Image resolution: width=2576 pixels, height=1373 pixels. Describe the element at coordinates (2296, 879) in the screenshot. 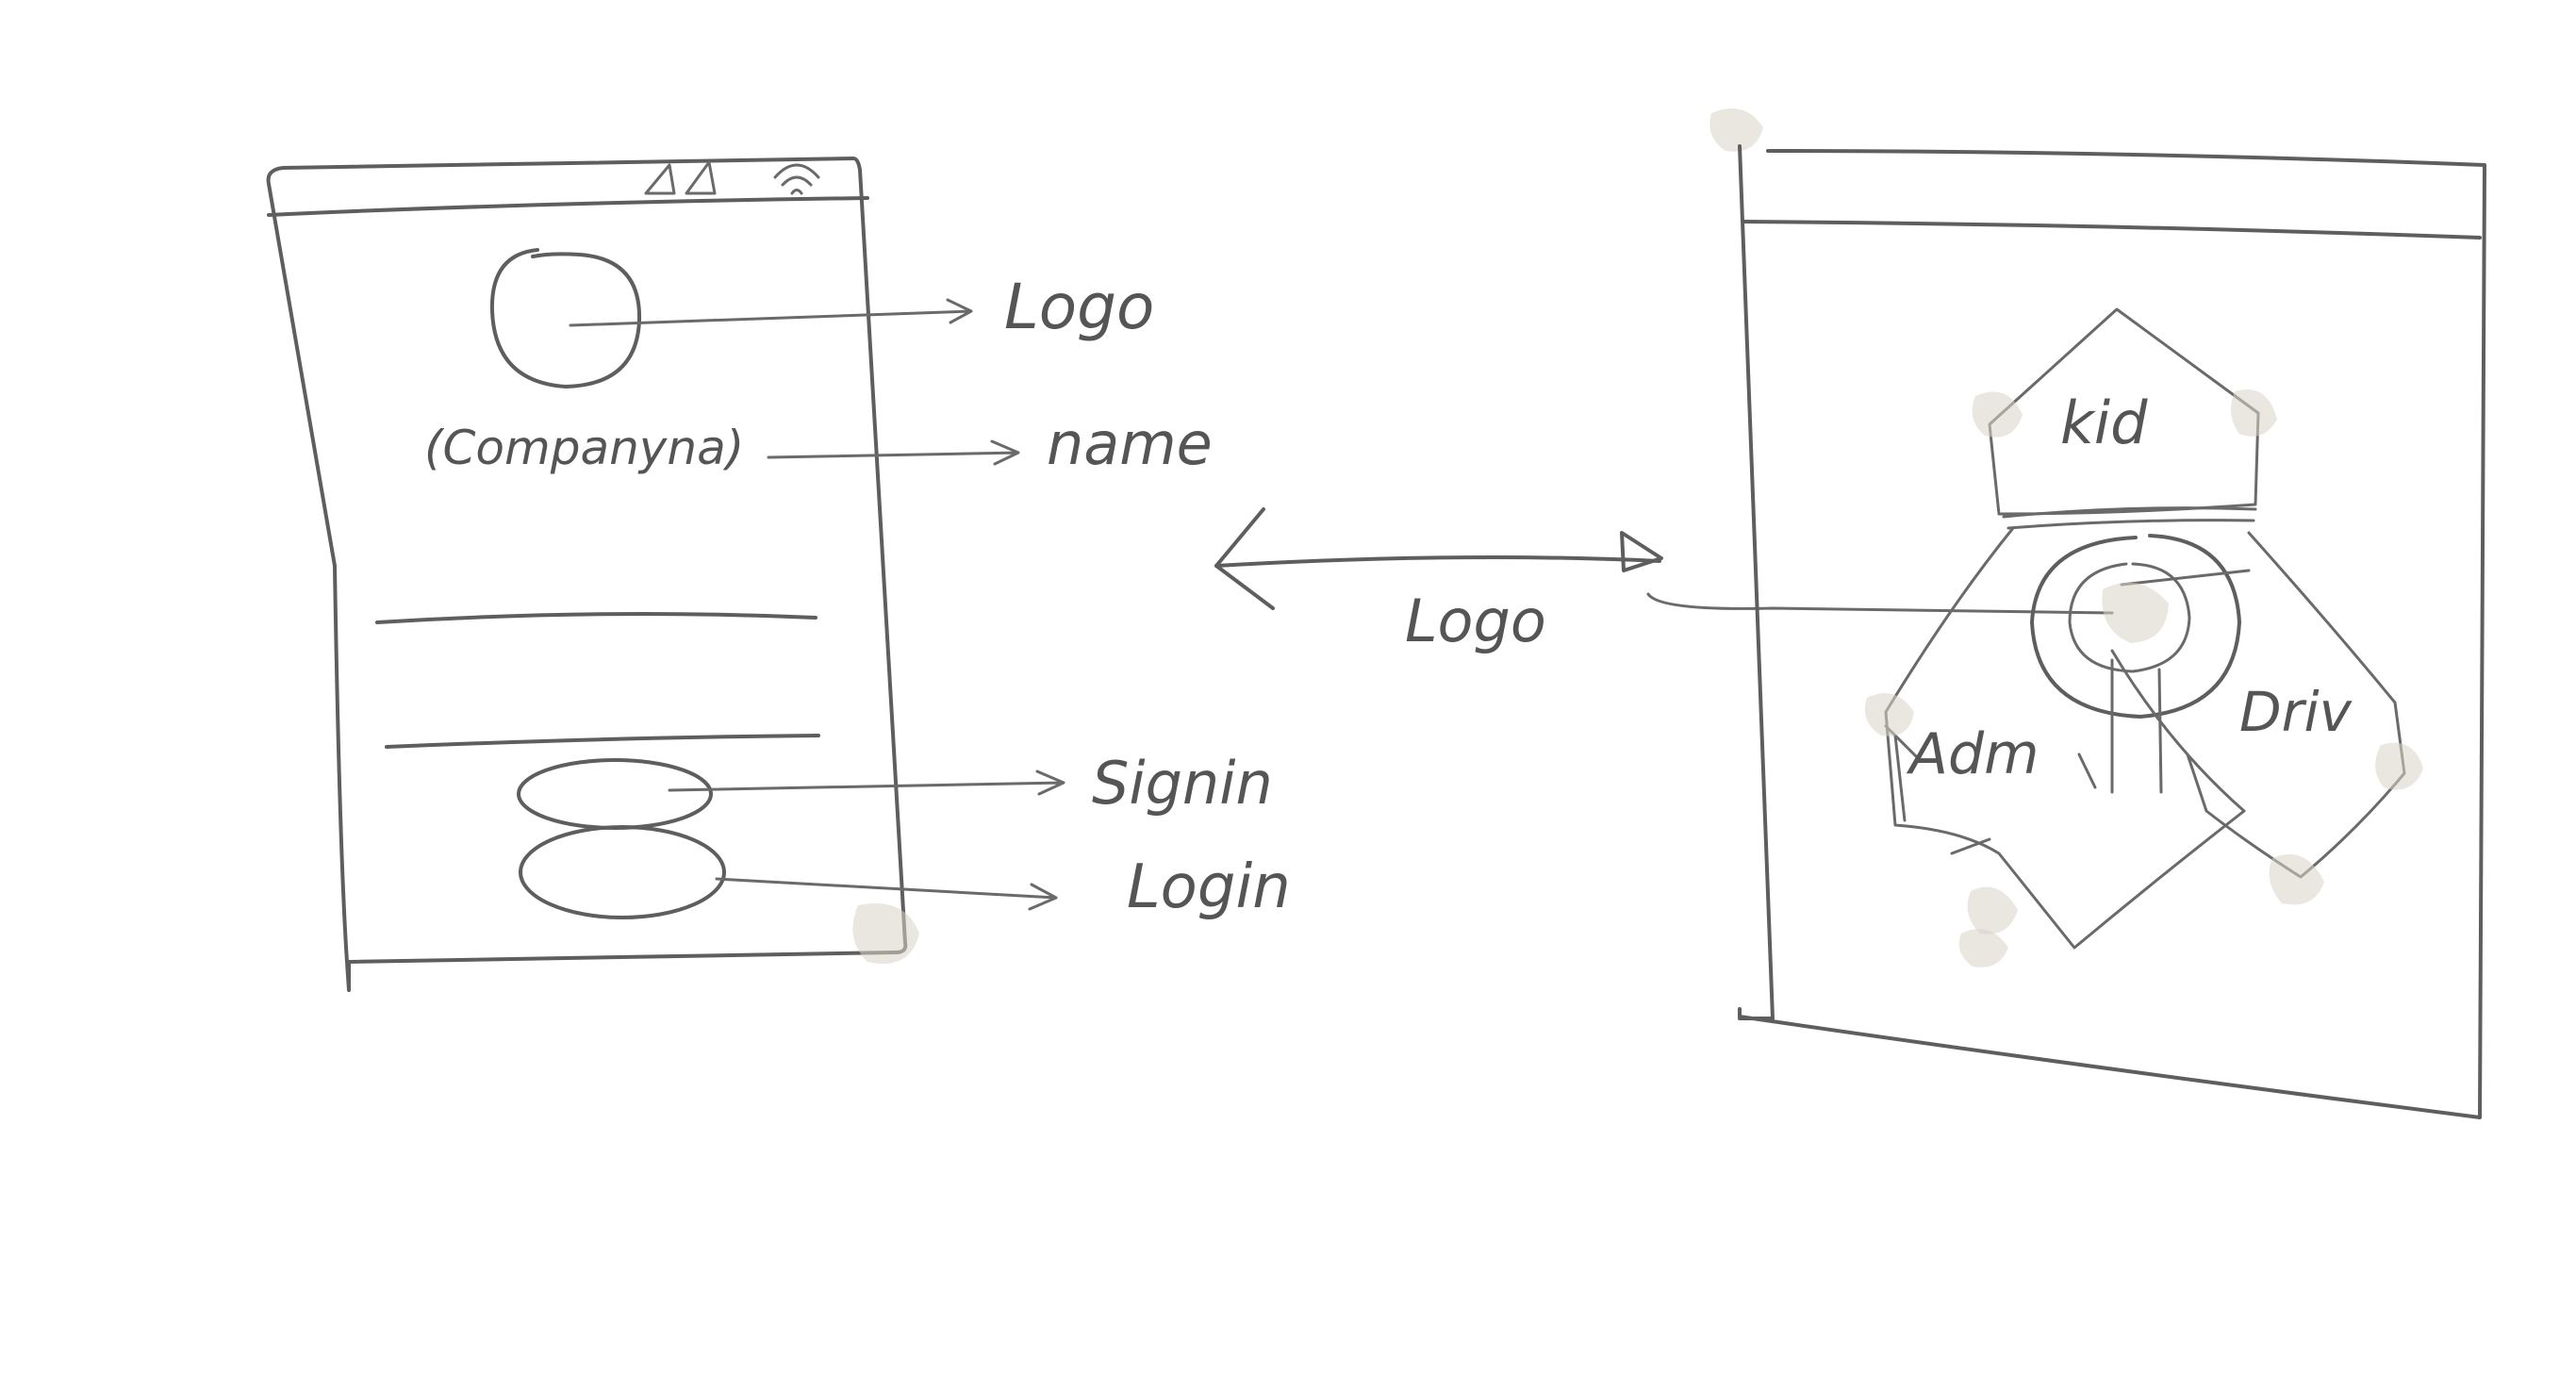

I see `smudge-driver-bottom` at that location.